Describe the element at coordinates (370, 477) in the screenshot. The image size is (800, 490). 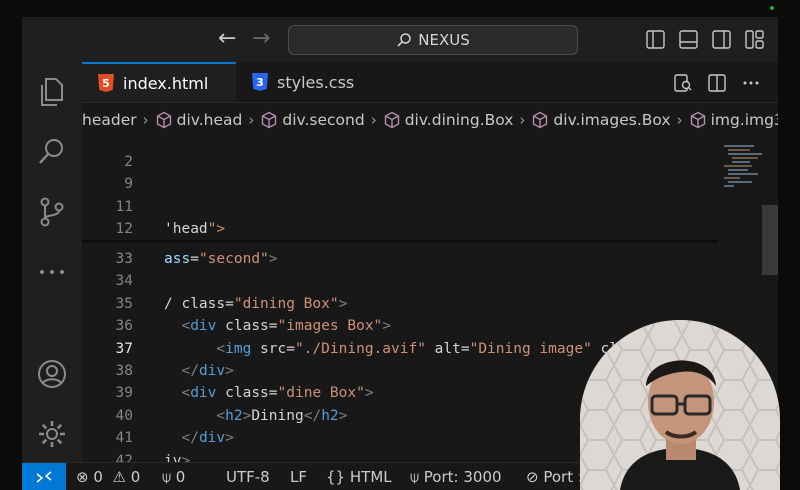
I see `language-label: HTML` at that location.